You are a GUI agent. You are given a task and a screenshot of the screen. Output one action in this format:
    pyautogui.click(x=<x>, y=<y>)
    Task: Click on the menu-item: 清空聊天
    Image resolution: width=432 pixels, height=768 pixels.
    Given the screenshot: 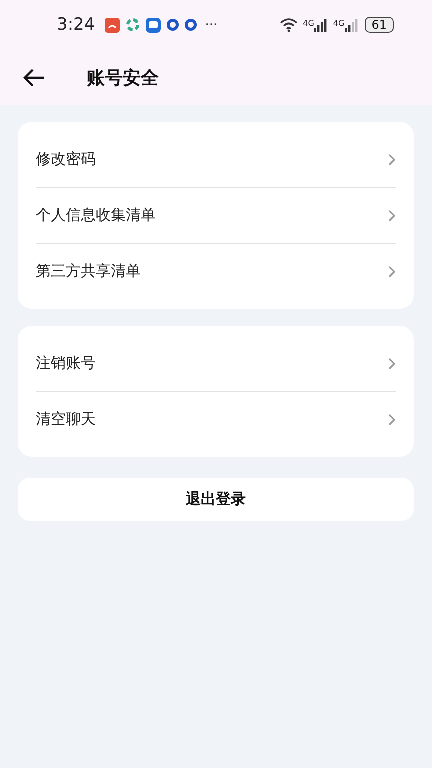 What is the action you would take?
    pyautogui.click(x=216, y=419)
    